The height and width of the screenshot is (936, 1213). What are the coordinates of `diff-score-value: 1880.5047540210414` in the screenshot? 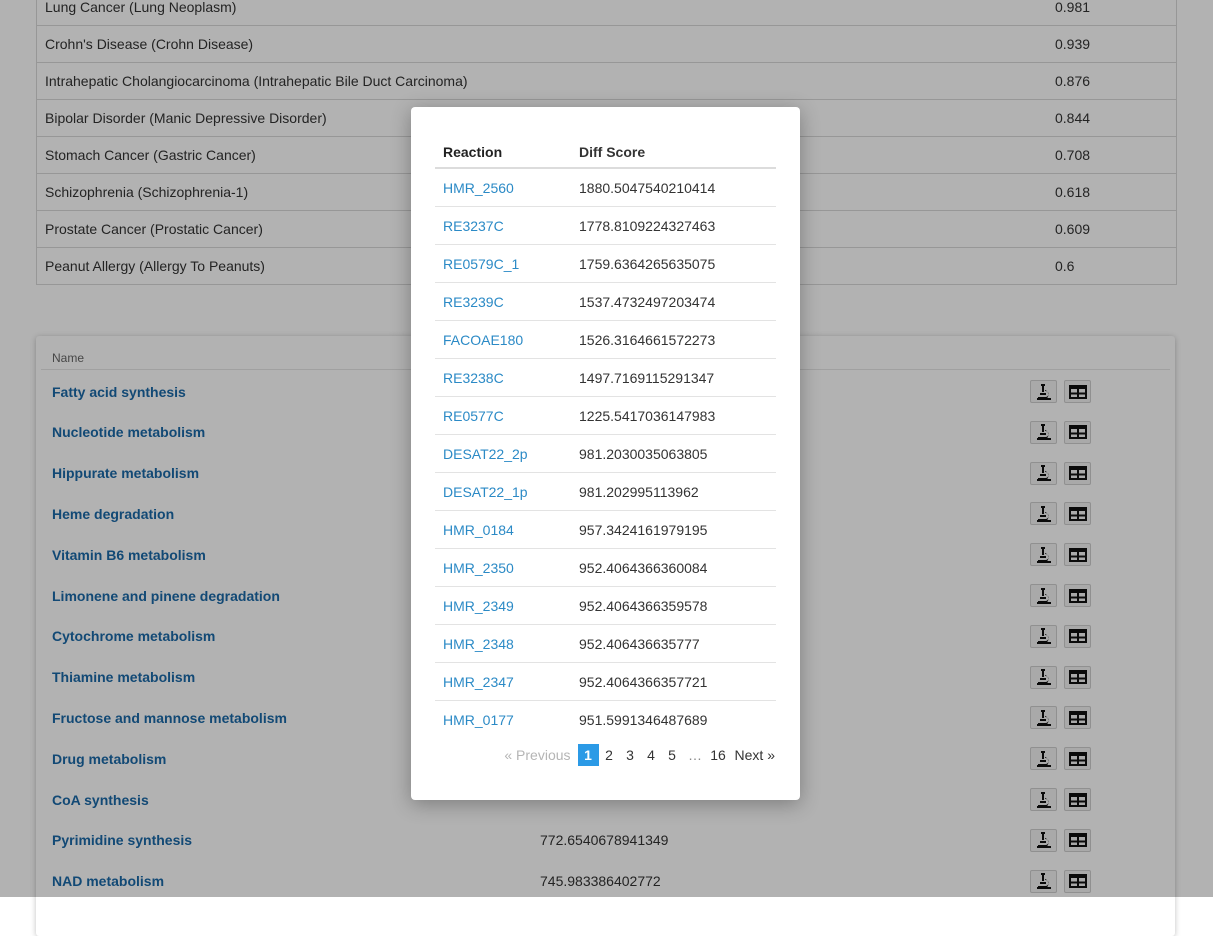 It's located at (647, 187).